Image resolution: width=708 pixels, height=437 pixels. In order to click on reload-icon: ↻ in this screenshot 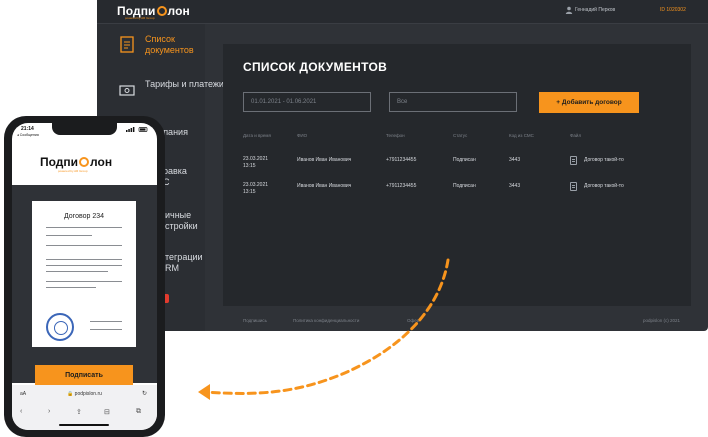, I will do `click(144, 393)`.